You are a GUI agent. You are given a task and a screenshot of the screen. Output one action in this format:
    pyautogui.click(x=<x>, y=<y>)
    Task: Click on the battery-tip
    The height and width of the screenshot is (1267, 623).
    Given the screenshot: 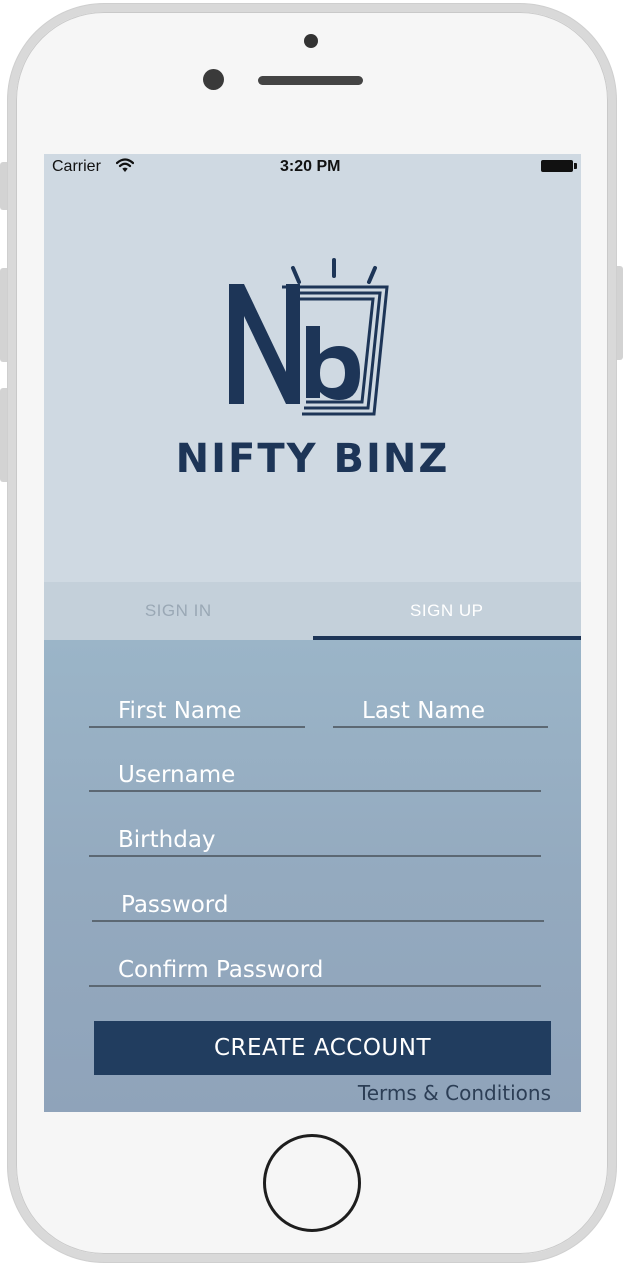 What is the action you would take?
    pyautogui.click(x=575, y=166)
    